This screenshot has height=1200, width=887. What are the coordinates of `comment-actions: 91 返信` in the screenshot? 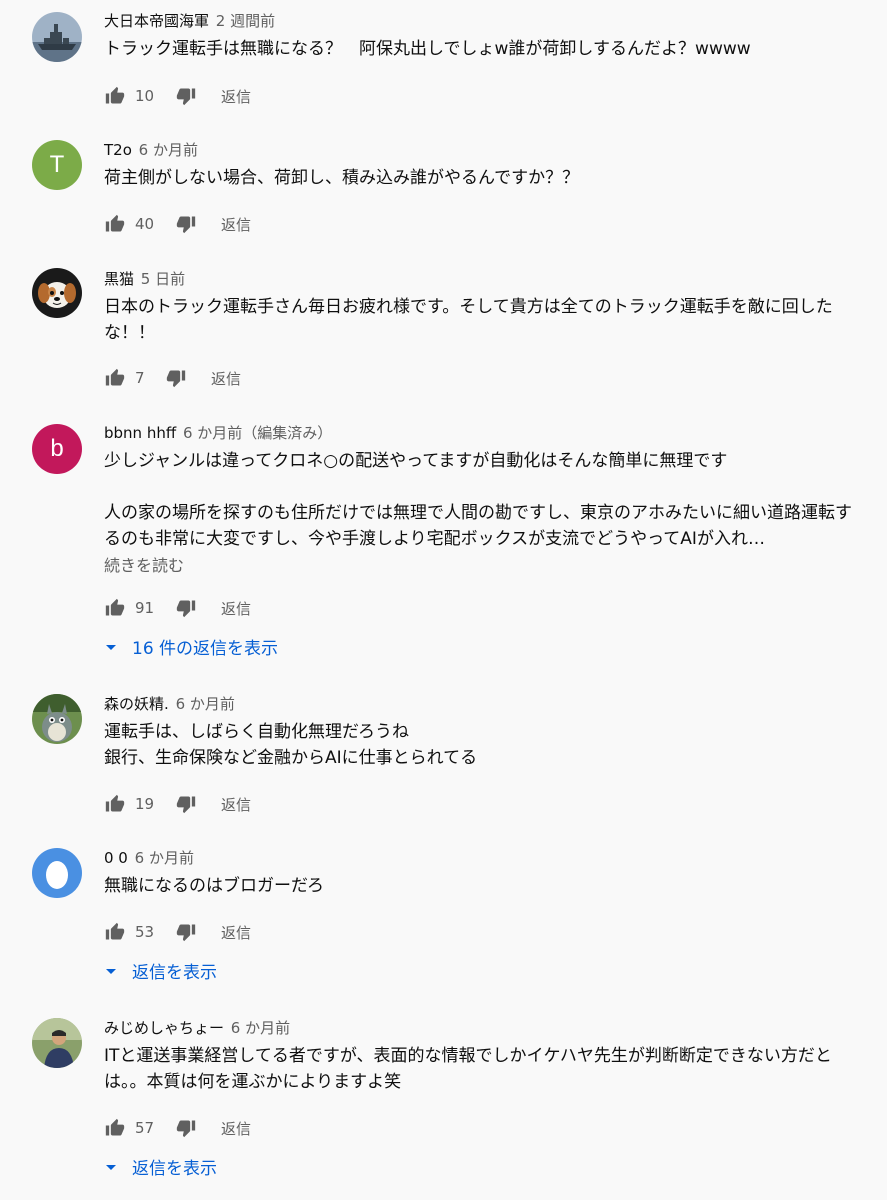 It's located at (177, 608).